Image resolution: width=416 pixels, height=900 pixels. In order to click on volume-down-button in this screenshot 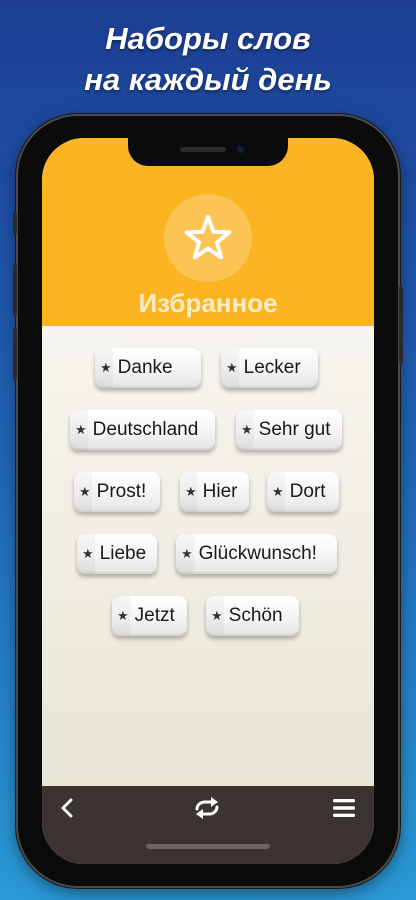, I will do `click(15, 354)`.